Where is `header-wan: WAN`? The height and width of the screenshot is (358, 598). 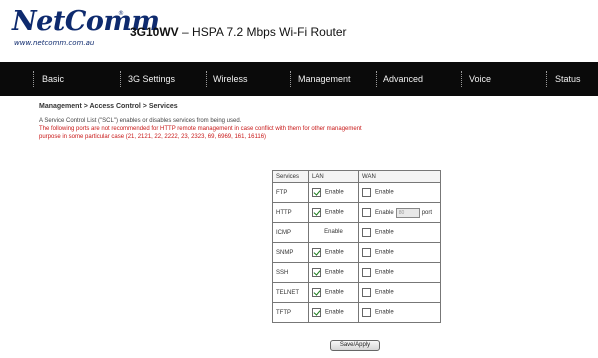 header-wan: WAN is located at coordinates (399, 176).